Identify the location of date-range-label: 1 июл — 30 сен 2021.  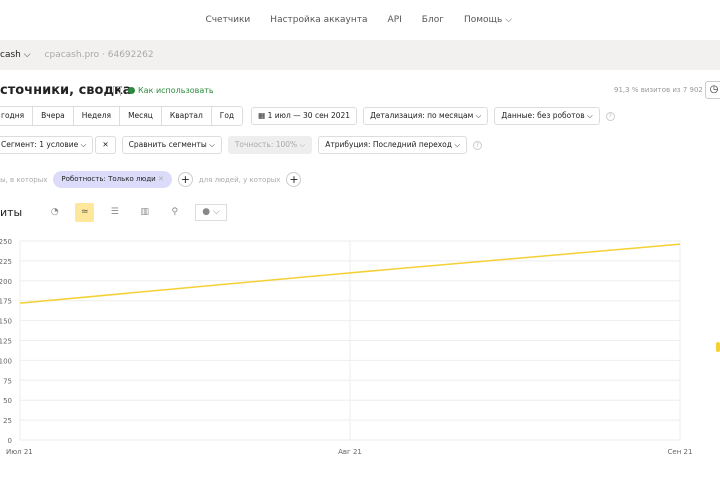
(309, 115).